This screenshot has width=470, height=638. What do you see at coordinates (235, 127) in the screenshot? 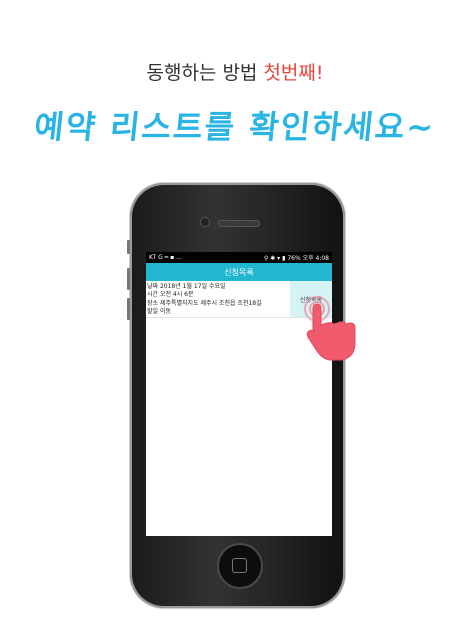
I see `page-title: 예약 리스트를 확인하세요~` at bounding box center [235, 127].